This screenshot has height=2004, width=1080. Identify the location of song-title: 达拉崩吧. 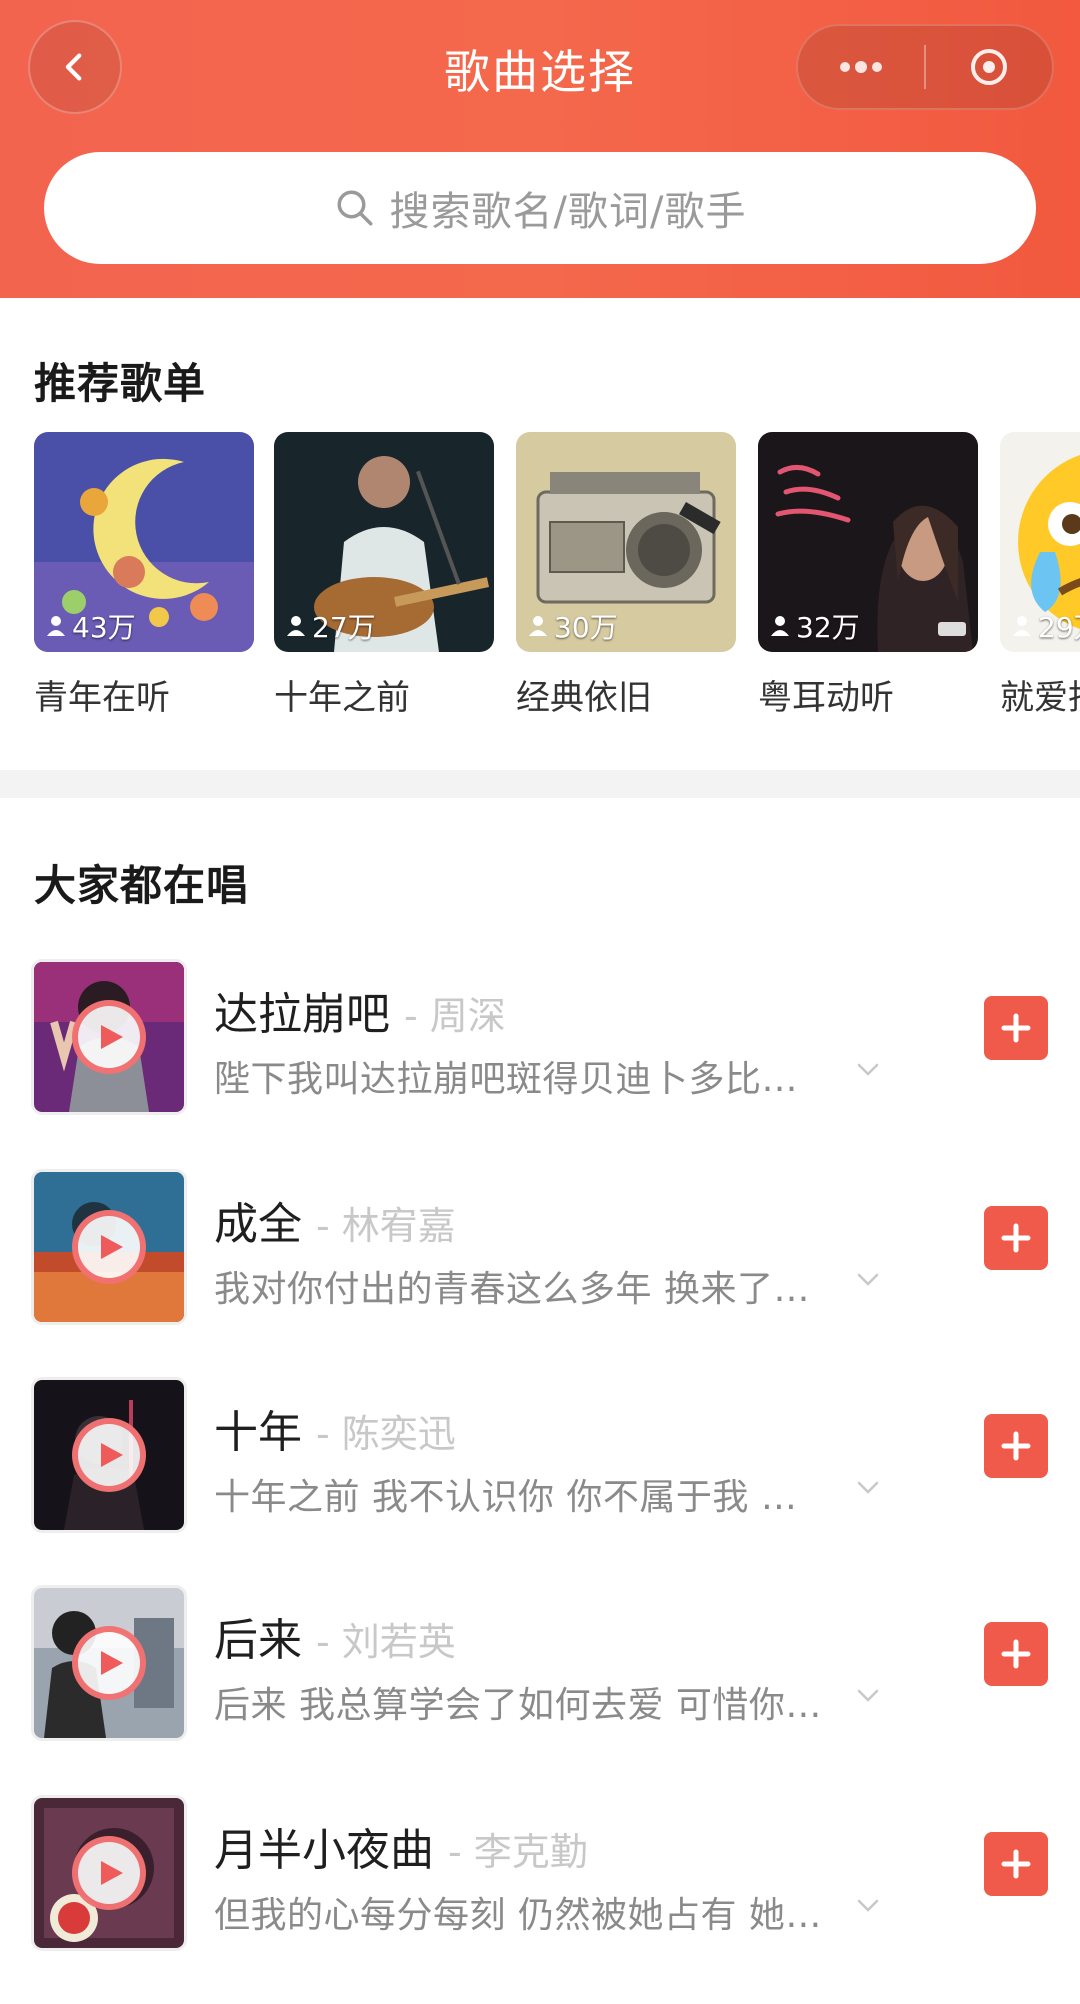
(302, 1014).